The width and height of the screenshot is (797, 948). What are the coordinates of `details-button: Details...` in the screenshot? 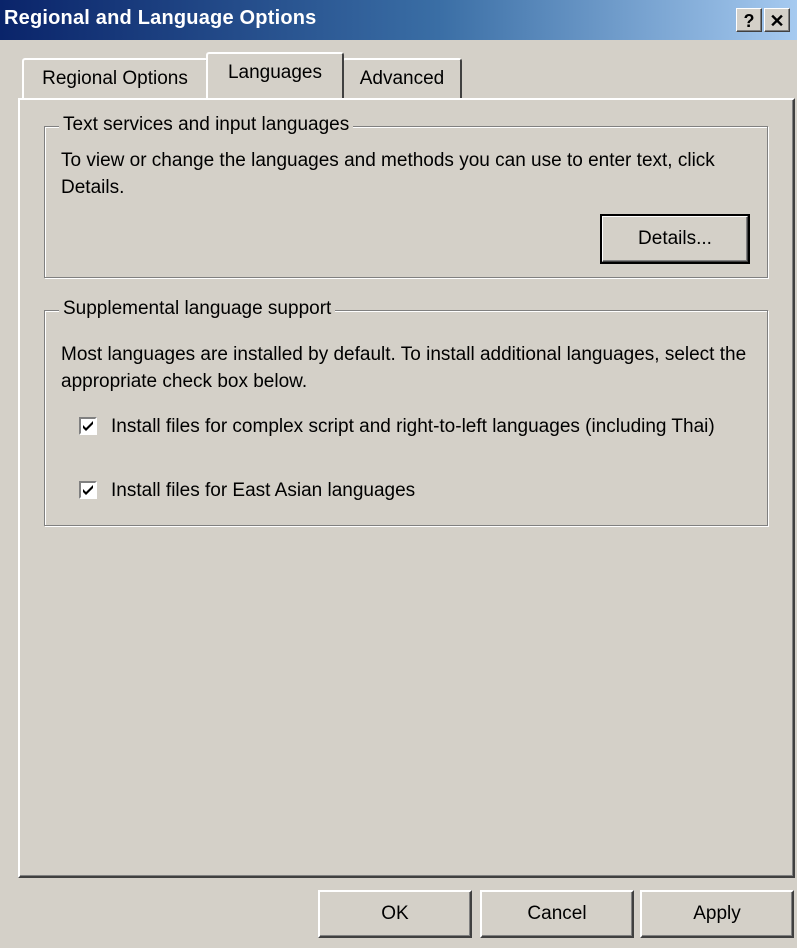 It's located at (675, 239).